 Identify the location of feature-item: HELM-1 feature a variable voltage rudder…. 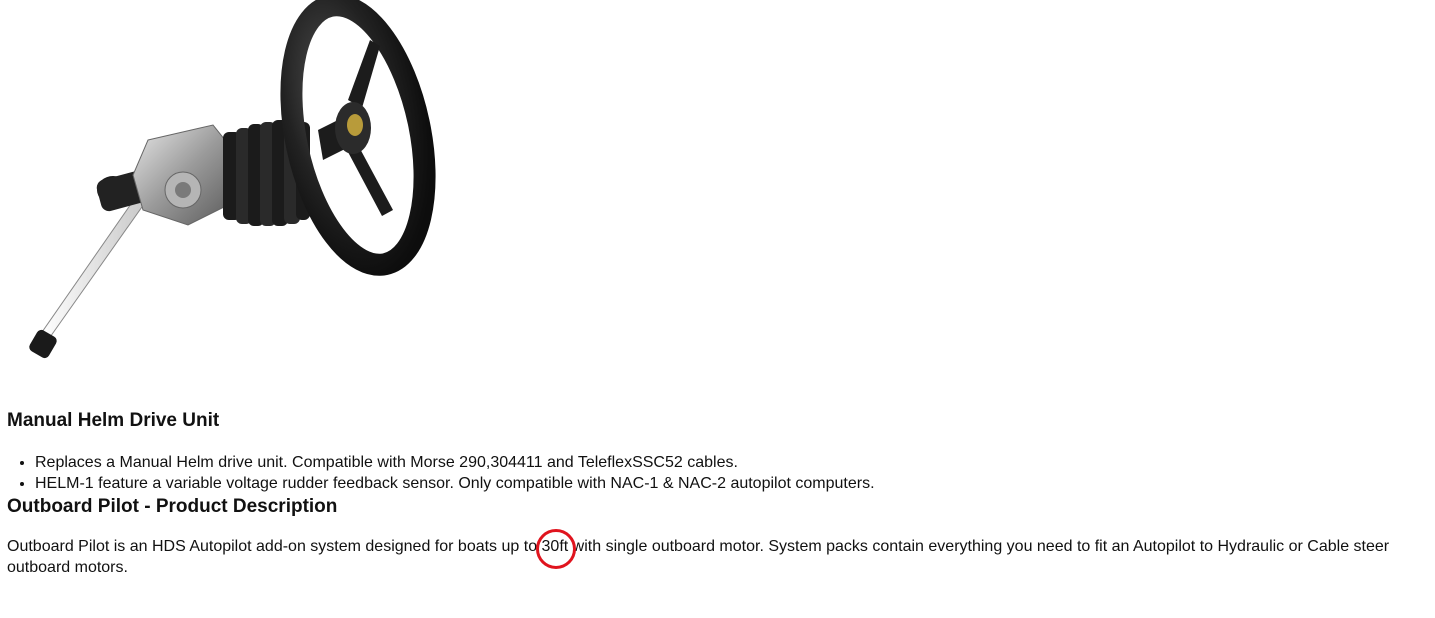
(733, 483).